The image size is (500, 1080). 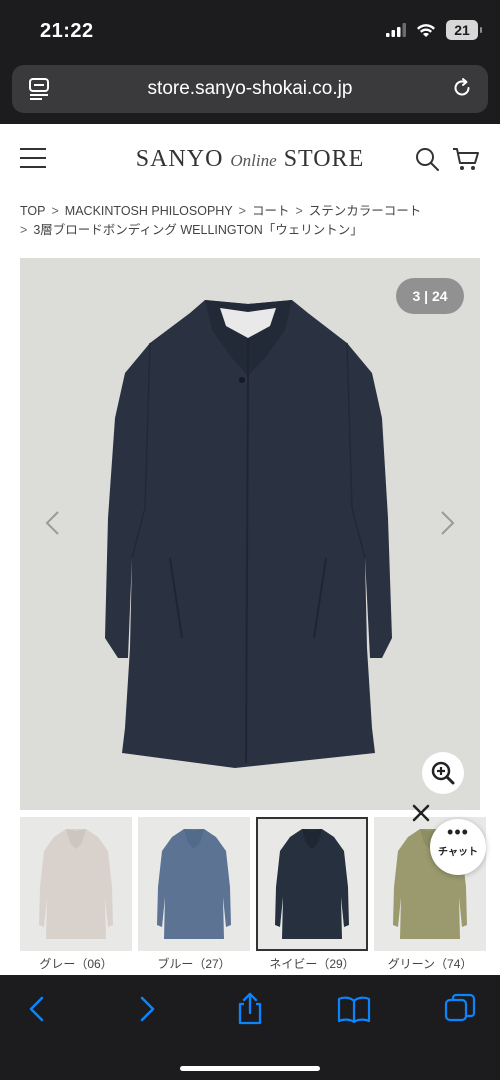 I want to click on thumbnail-label: グリーン（74）, so click(x=430, y=964).